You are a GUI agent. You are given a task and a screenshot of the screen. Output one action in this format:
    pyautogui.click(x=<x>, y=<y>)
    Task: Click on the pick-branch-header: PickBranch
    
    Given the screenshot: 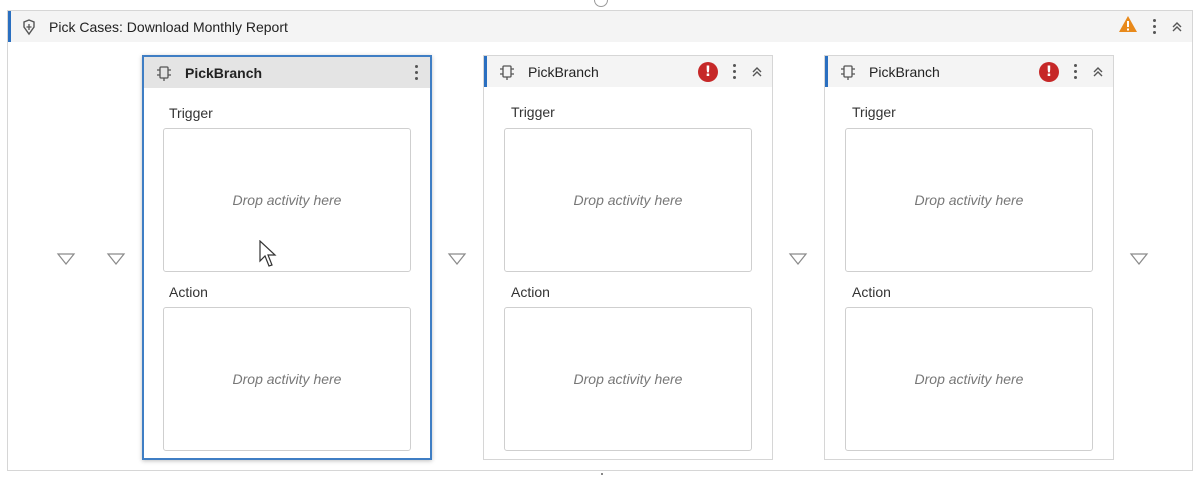 What is the action you would take?
    pyautogui.click(x=287, y=72)
    